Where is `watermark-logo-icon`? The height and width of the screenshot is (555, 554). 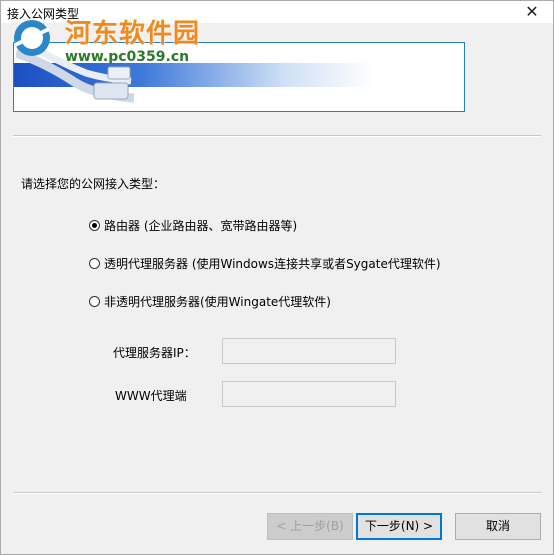 watermark-logo-icon is located at coordinates (32, 38).